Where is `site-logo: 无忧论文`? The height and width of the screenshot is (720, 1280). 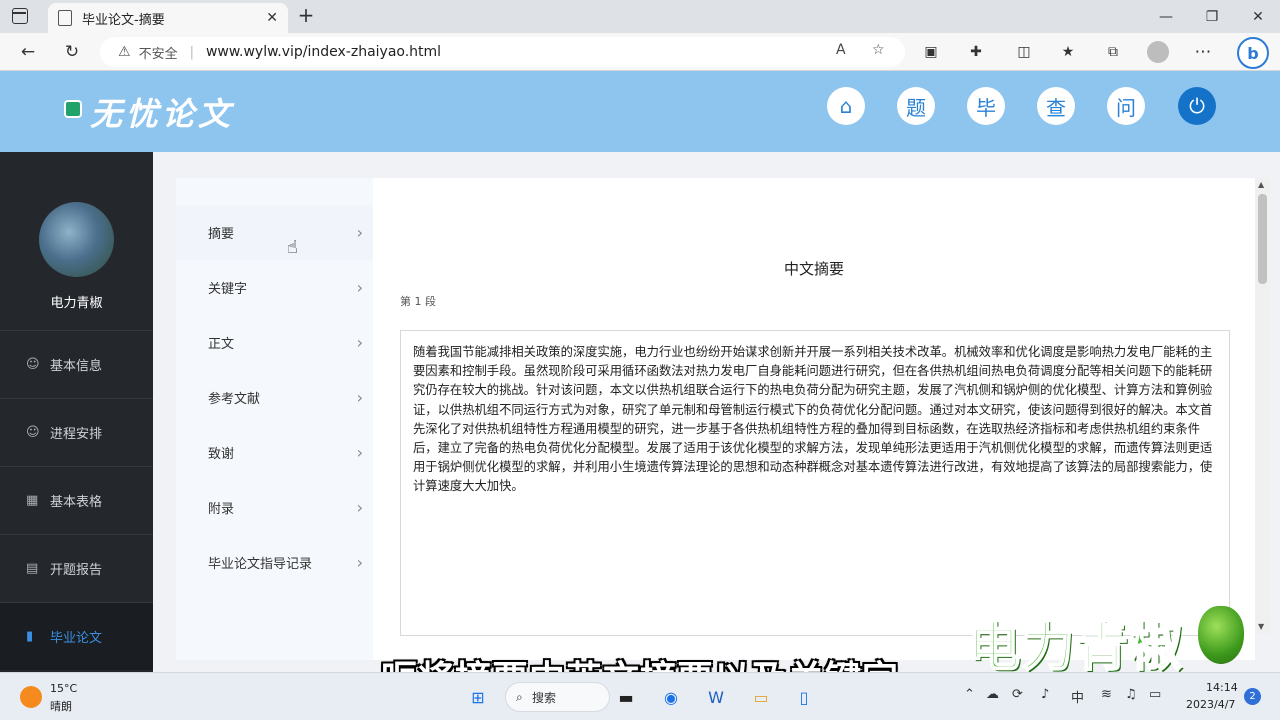
site-logo: 无忧论文 is located at coordinates (149, 112).